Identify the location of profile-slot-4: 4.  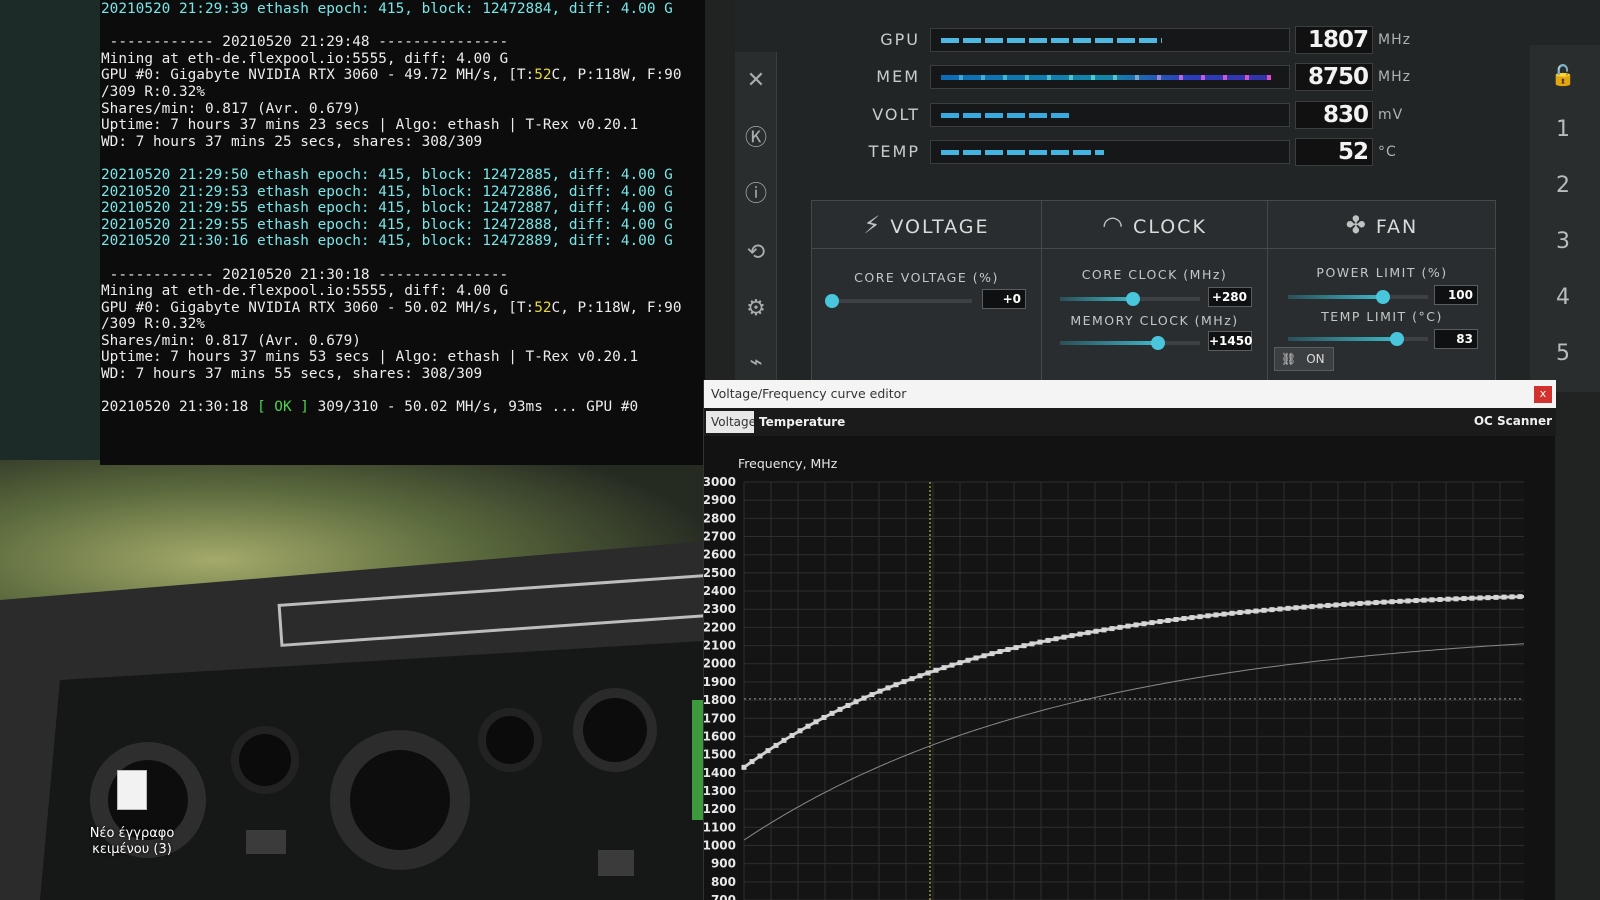
(1563, 297).